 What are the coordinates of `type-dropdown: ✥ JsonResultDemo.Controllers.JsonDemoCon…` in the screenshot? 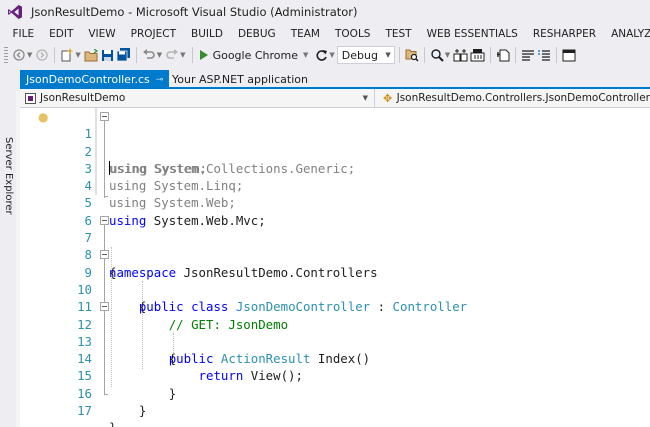 It's located at (514, 98).